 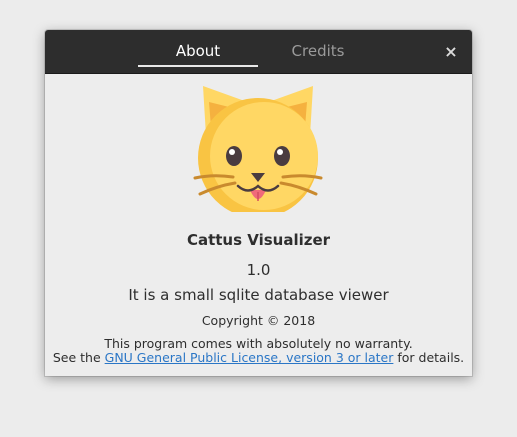 I want to click on close-button: ×, so click(x=451, y=52).